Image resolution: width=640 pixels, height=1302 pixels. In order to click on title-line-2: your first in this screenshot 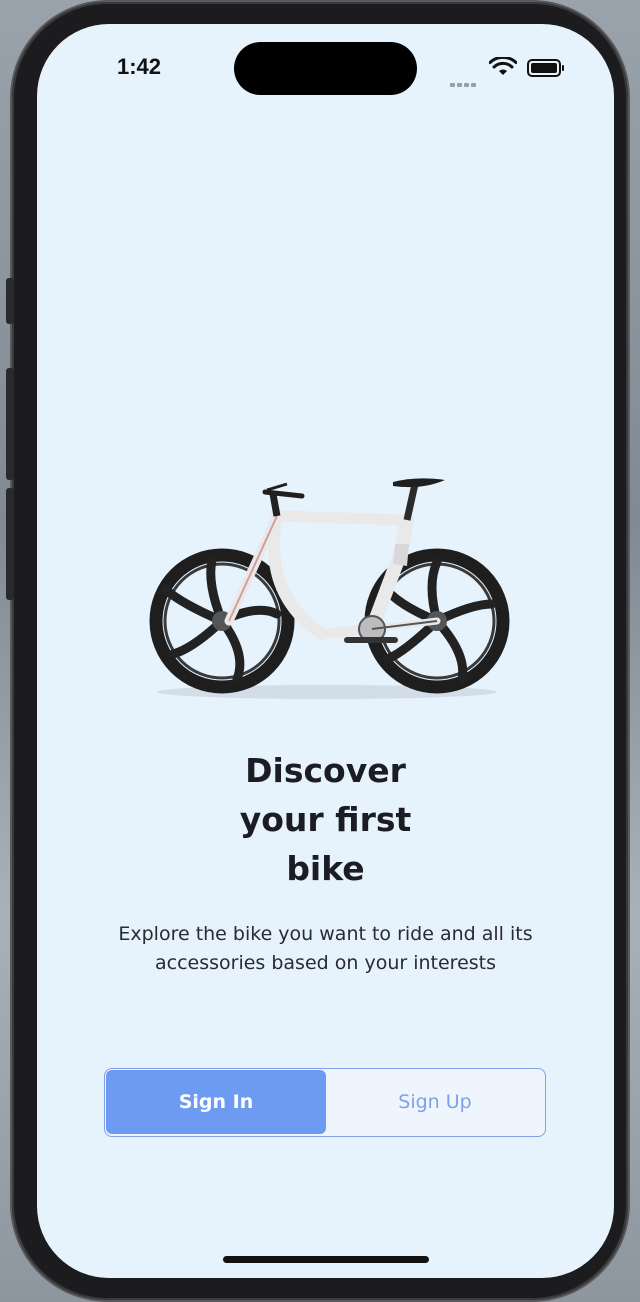, I will do `click(325, 819)`.